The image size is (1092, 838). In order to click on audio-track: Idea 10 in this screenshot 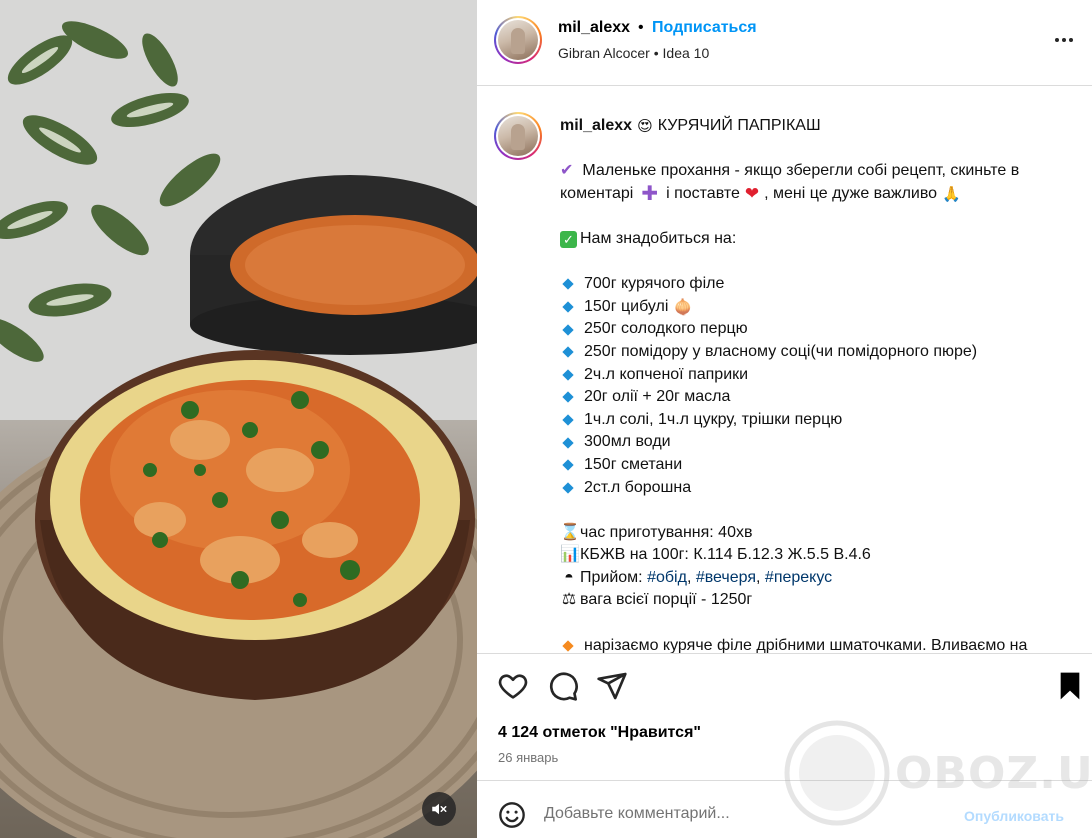, I will do `click(686, 53)`.